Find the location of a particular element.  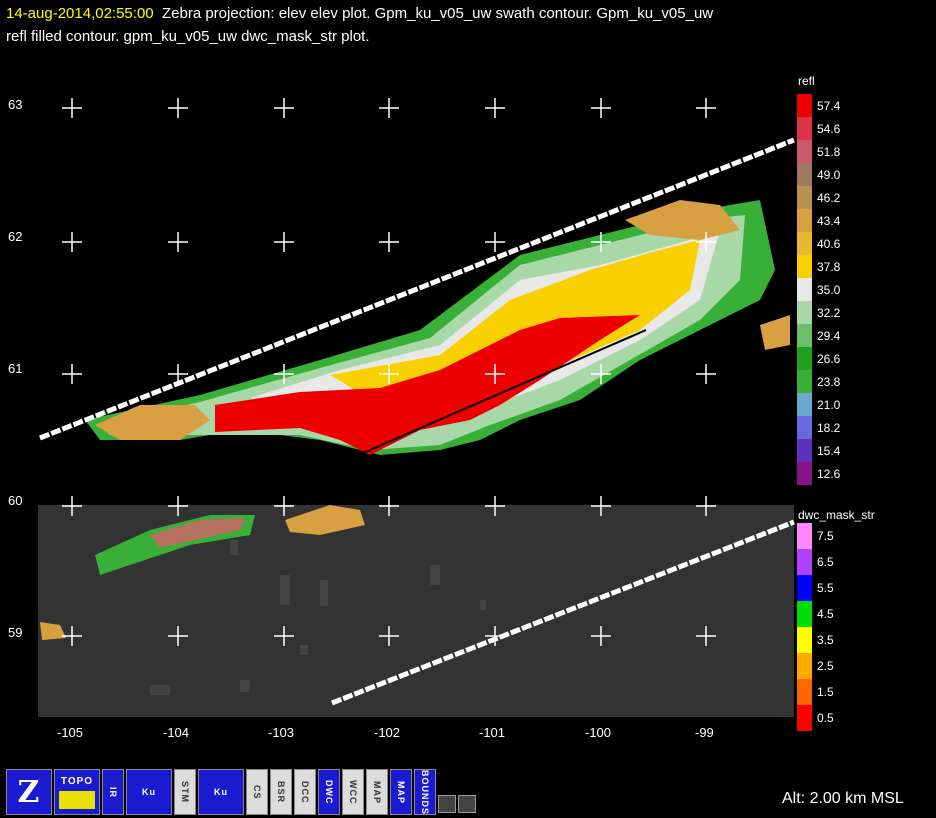

zebra-z-icon: Z is located at coordinates (29, 792).